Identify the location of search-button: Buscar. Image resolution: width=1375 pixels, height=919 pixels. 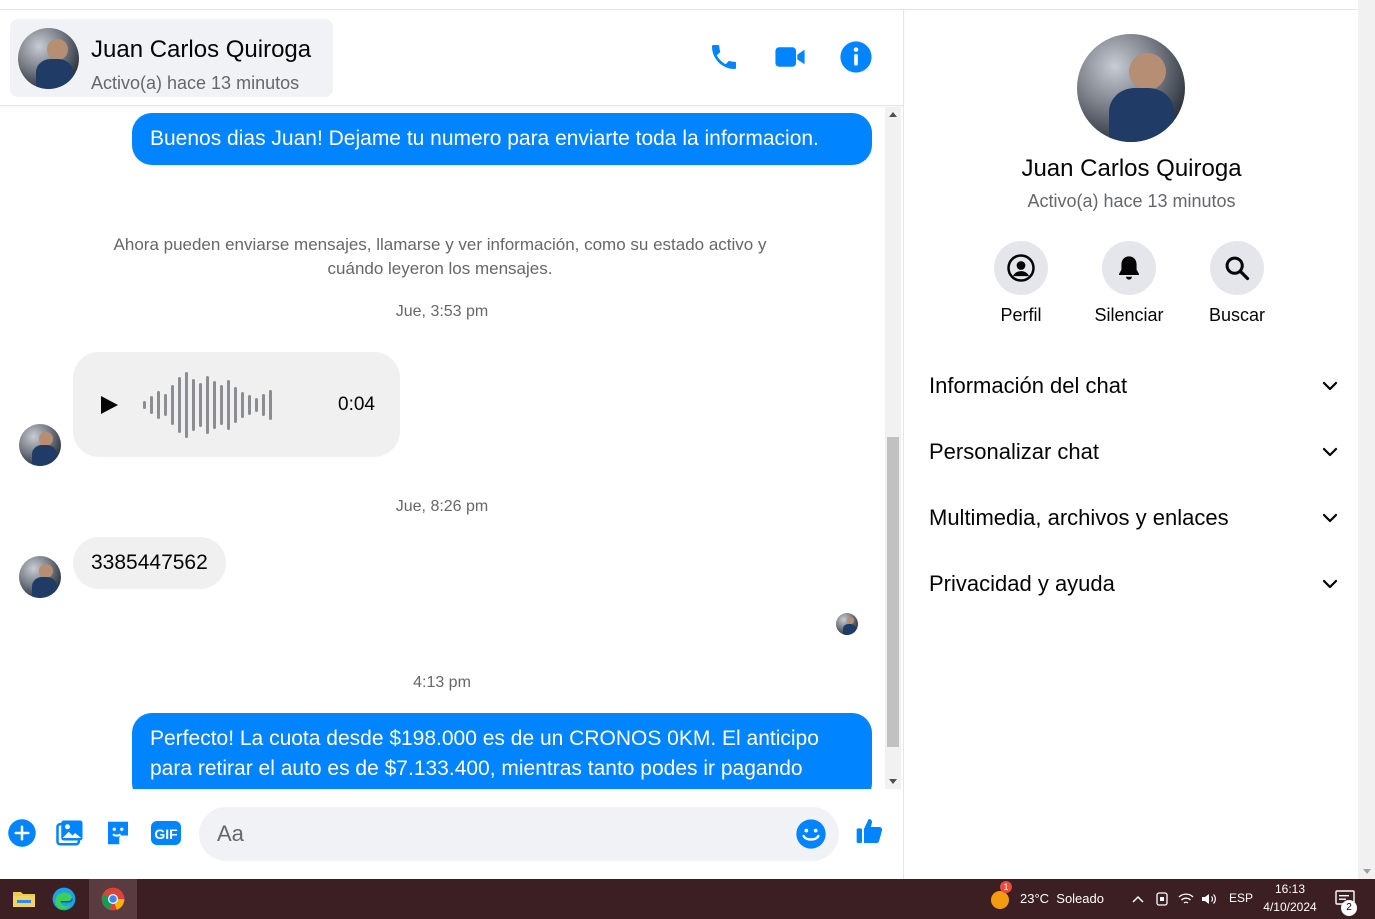
(1237, 283).